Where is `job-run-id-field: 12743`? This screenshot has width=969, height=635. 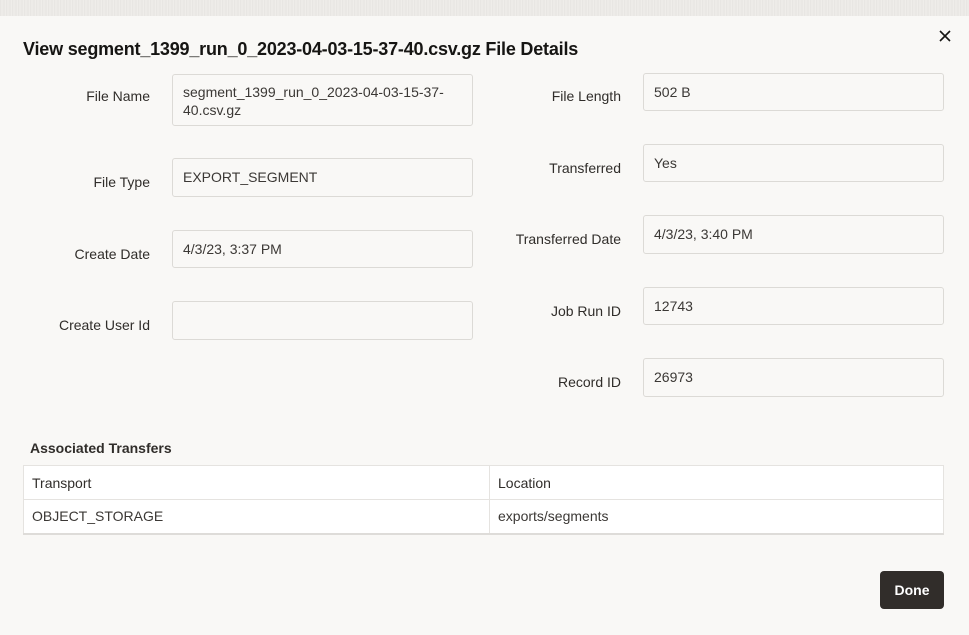
job-run-id-field: 12743 is located at coordinates (793, 306).